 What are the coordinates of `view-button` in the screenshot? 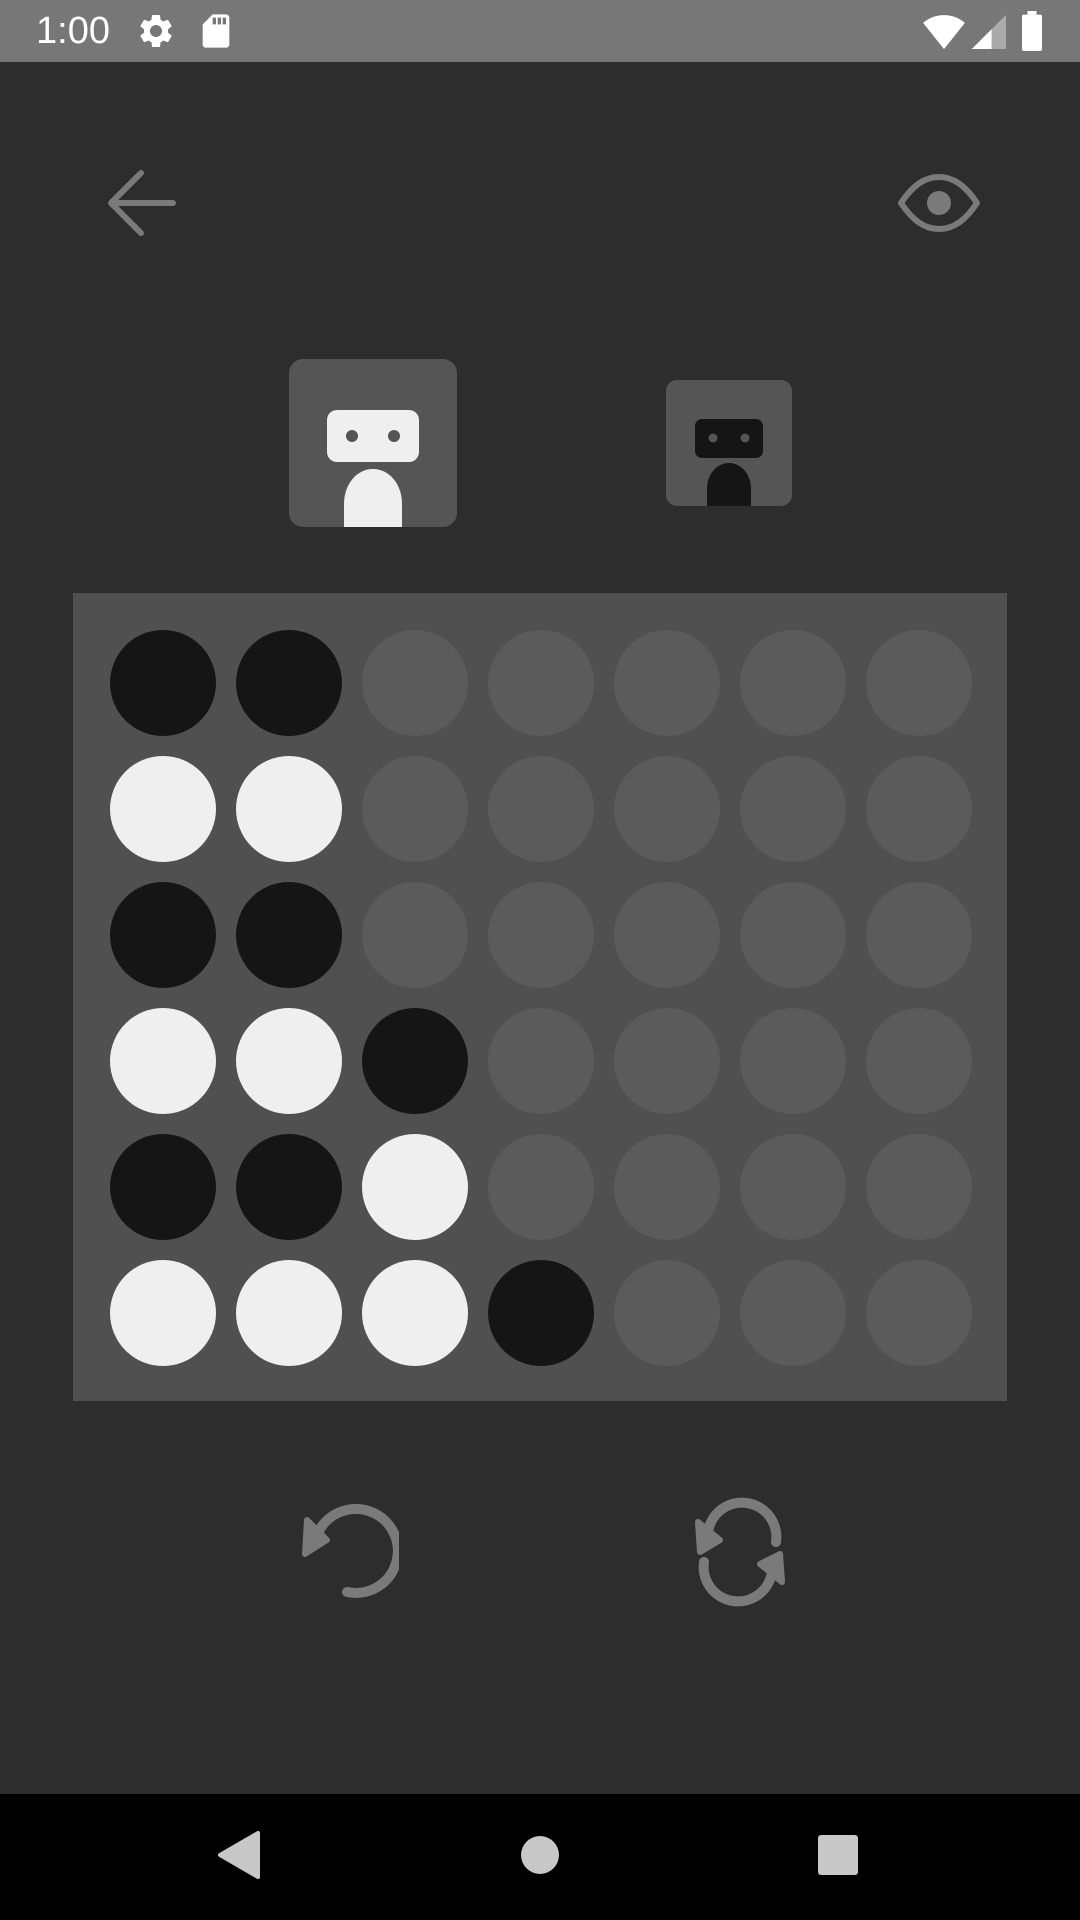 It's located at (939, 205).